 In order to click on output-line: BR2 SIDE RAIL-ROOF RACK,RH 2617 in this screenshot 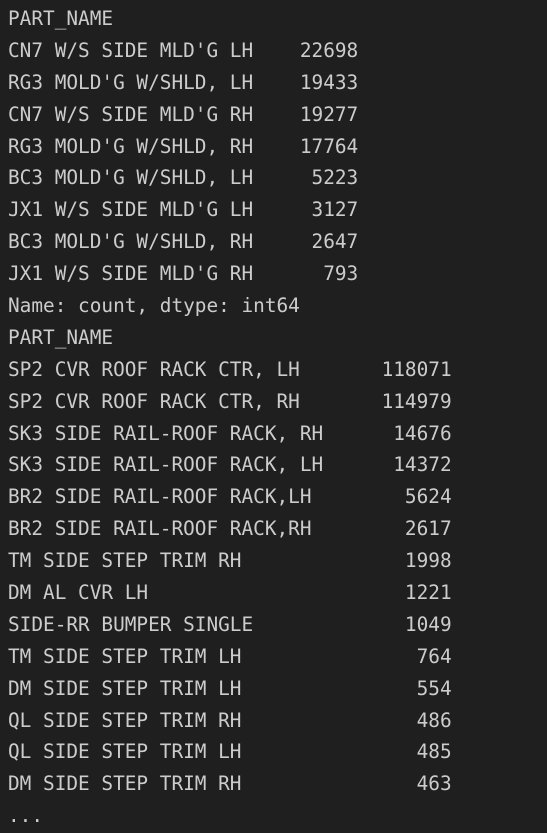, I will do `click(230, 529)`.